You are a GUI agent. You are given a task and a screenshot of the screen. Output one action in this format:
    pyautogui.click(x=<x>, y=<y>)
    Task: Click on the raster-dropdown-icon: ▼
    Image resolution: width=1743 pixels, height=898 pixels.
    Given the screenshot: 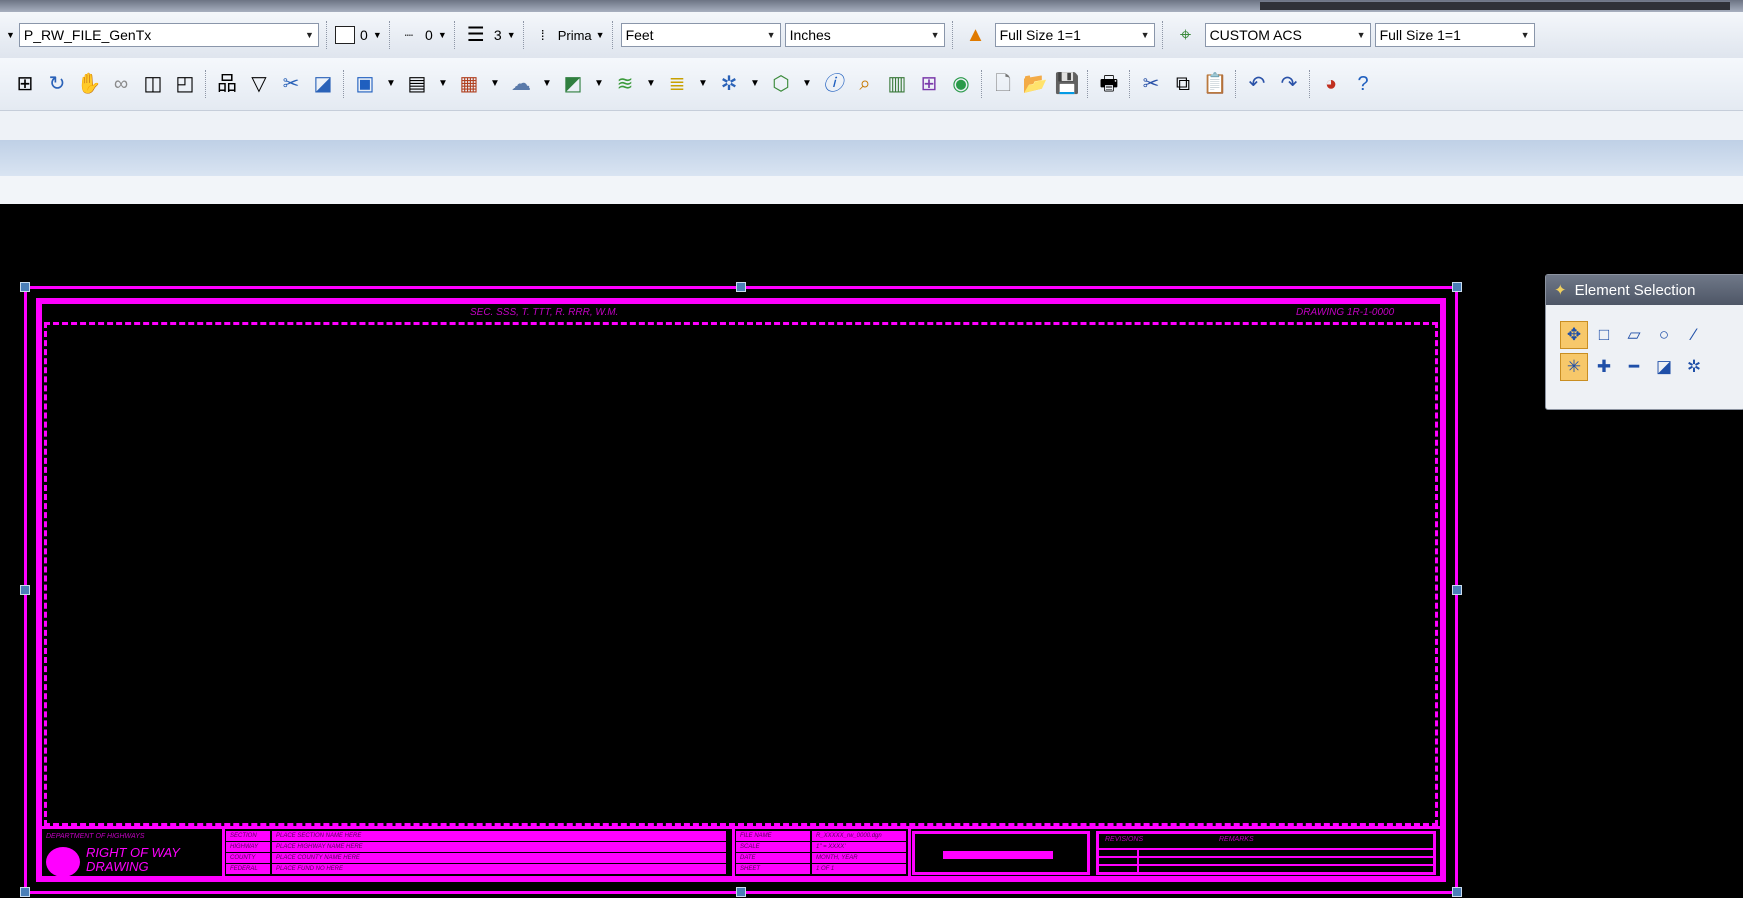 What is the action you would take?
    pyautogui.click(x=599, y=84)
    